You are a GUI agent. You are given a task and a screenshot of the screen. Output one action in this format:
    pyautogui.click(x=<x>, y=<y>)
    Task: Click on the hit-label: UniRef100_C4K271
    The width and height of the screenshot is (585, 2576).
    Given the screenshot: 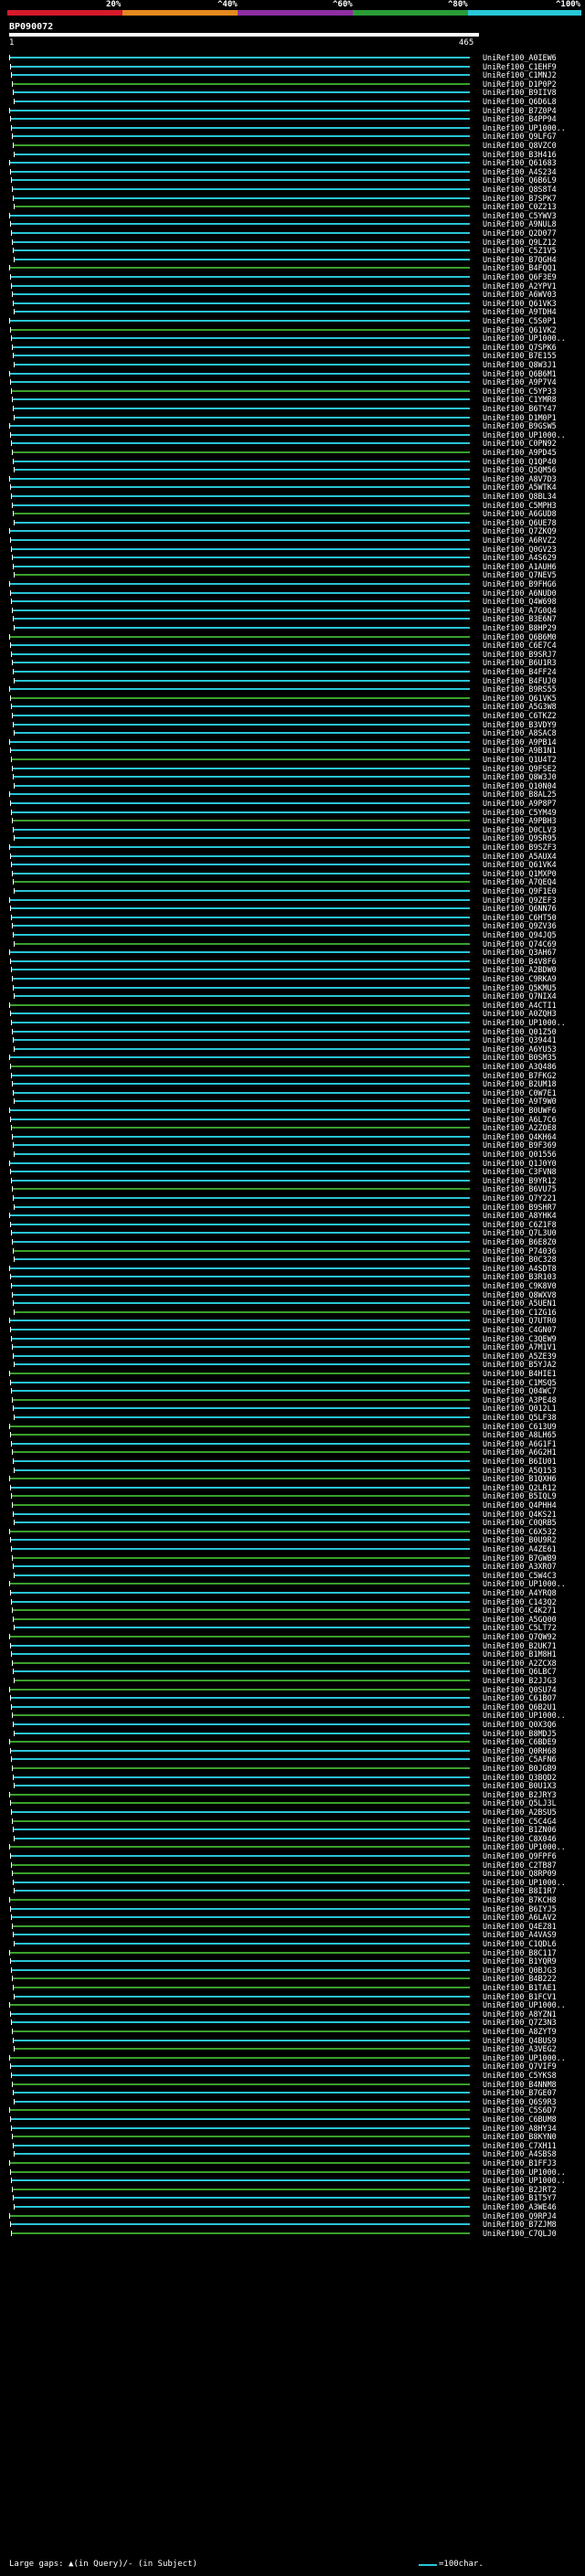 What is the action you would take?
    pyautogui.click(x=520, y=1610)
    